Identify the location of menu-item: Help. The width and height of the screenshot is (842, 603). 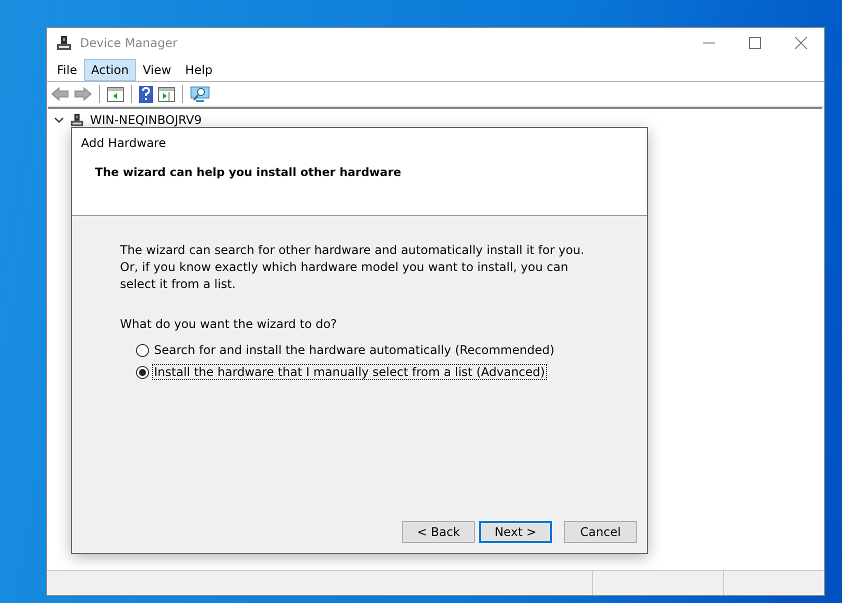
(199, 69).